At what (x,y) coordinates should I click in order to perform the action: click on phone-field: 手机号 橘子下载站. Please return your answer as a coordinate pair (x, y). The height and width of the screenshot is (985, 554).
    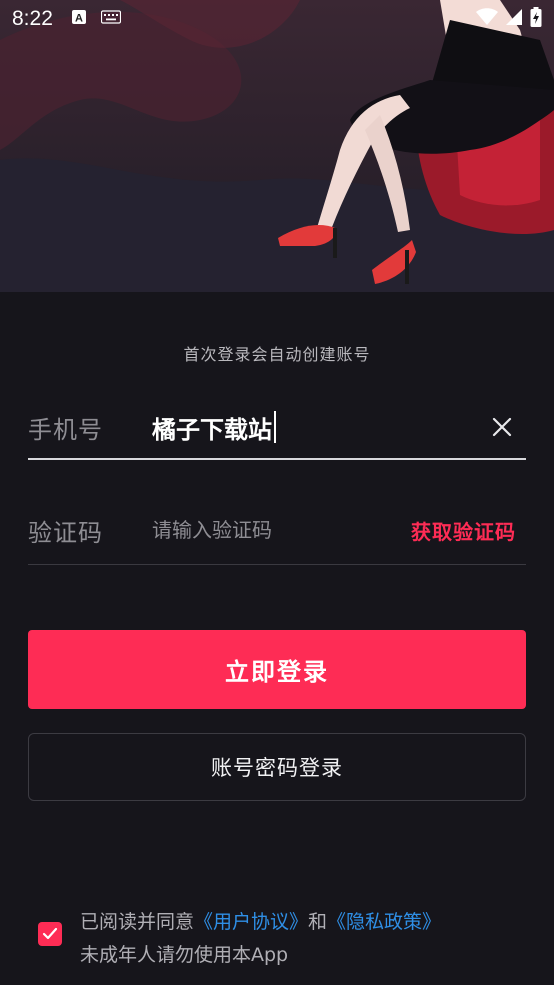
    Looking at the image, I should click on (277, 428).